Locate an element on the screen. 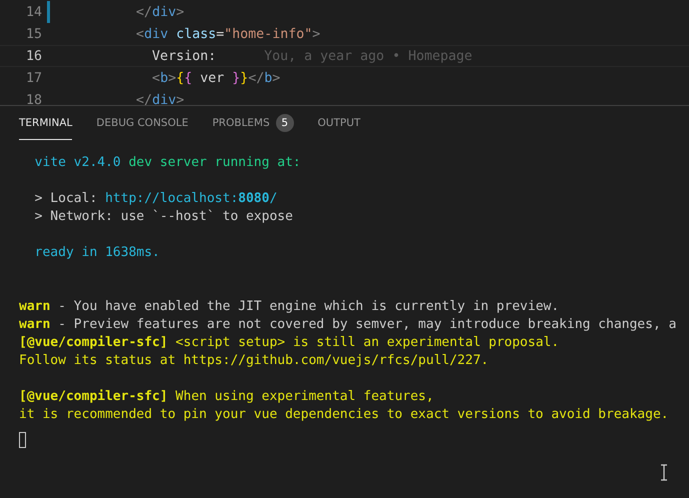 The width and height of the screenshot is (689, 498). panel-tab: OUTPUT is located at coordinates (339, 123).